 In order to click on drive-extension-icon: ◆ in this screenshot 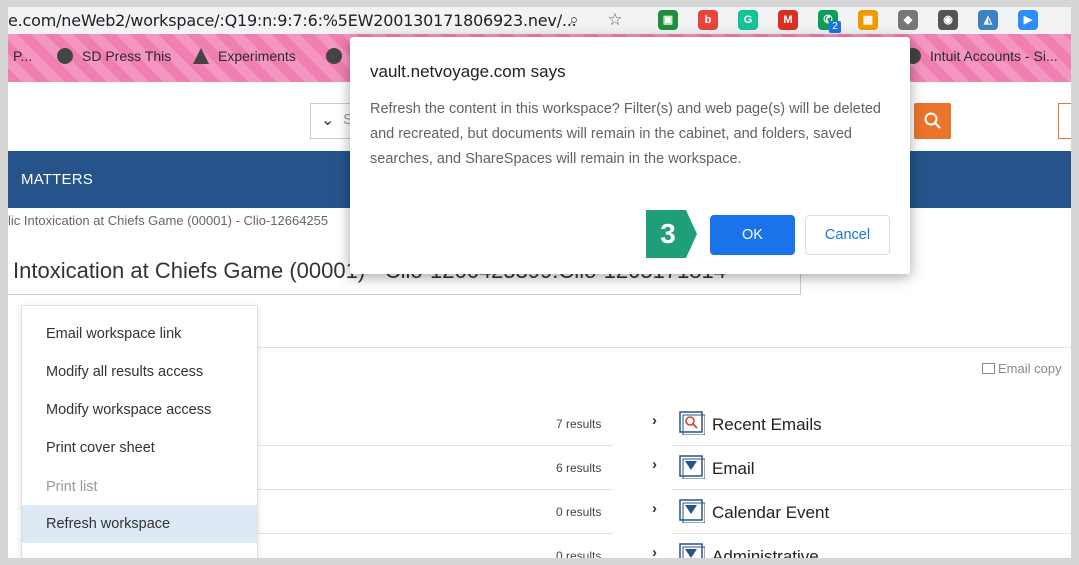, I will do `click(908, 20)`.